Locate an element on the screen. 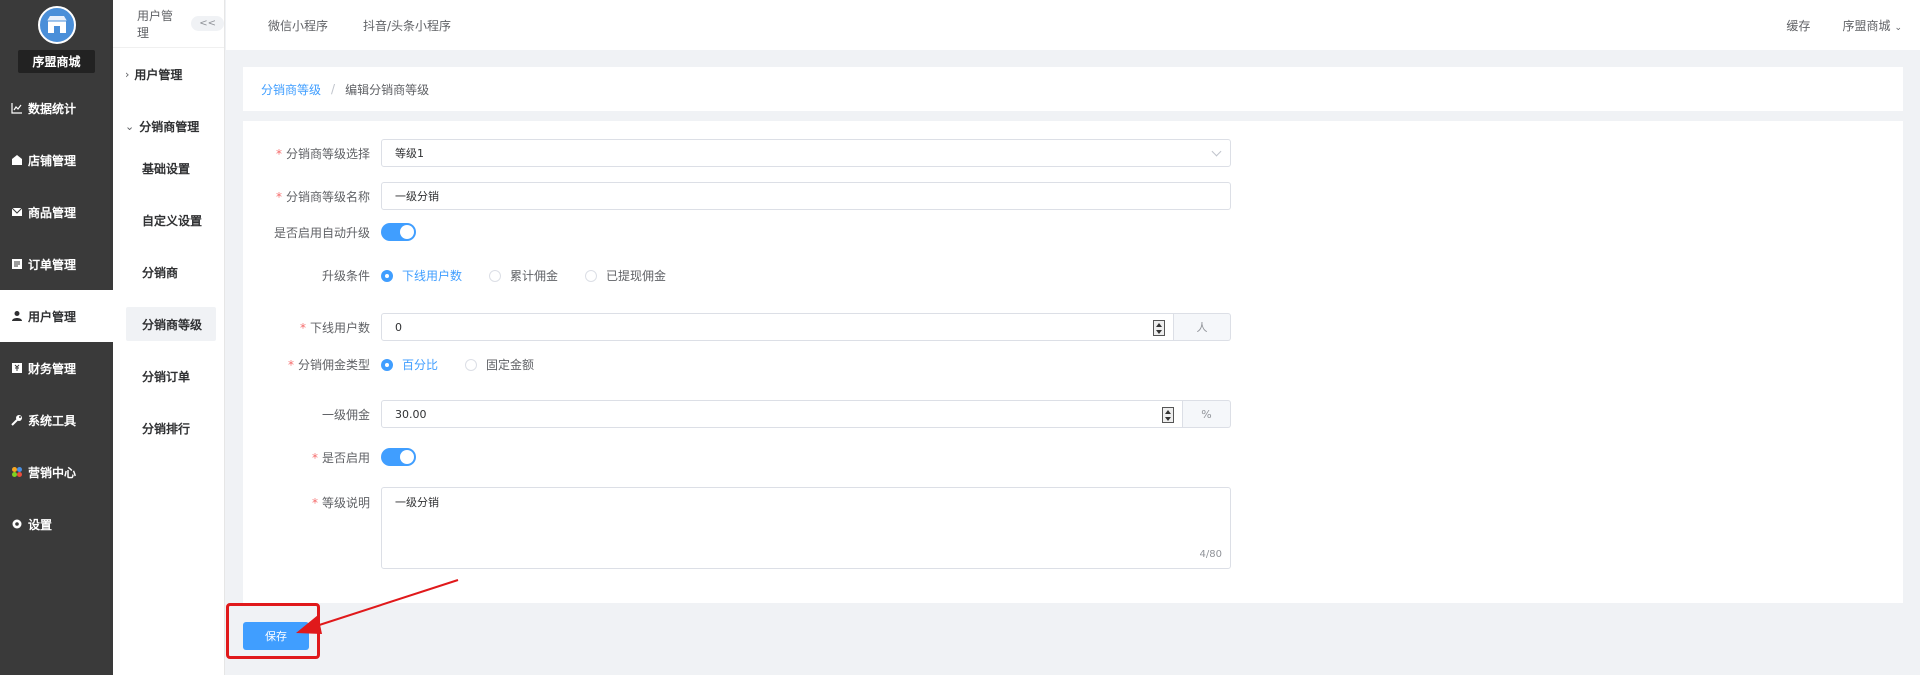  sub-sidebar-header: 用户管理 << is located at coordinates (168, 24).